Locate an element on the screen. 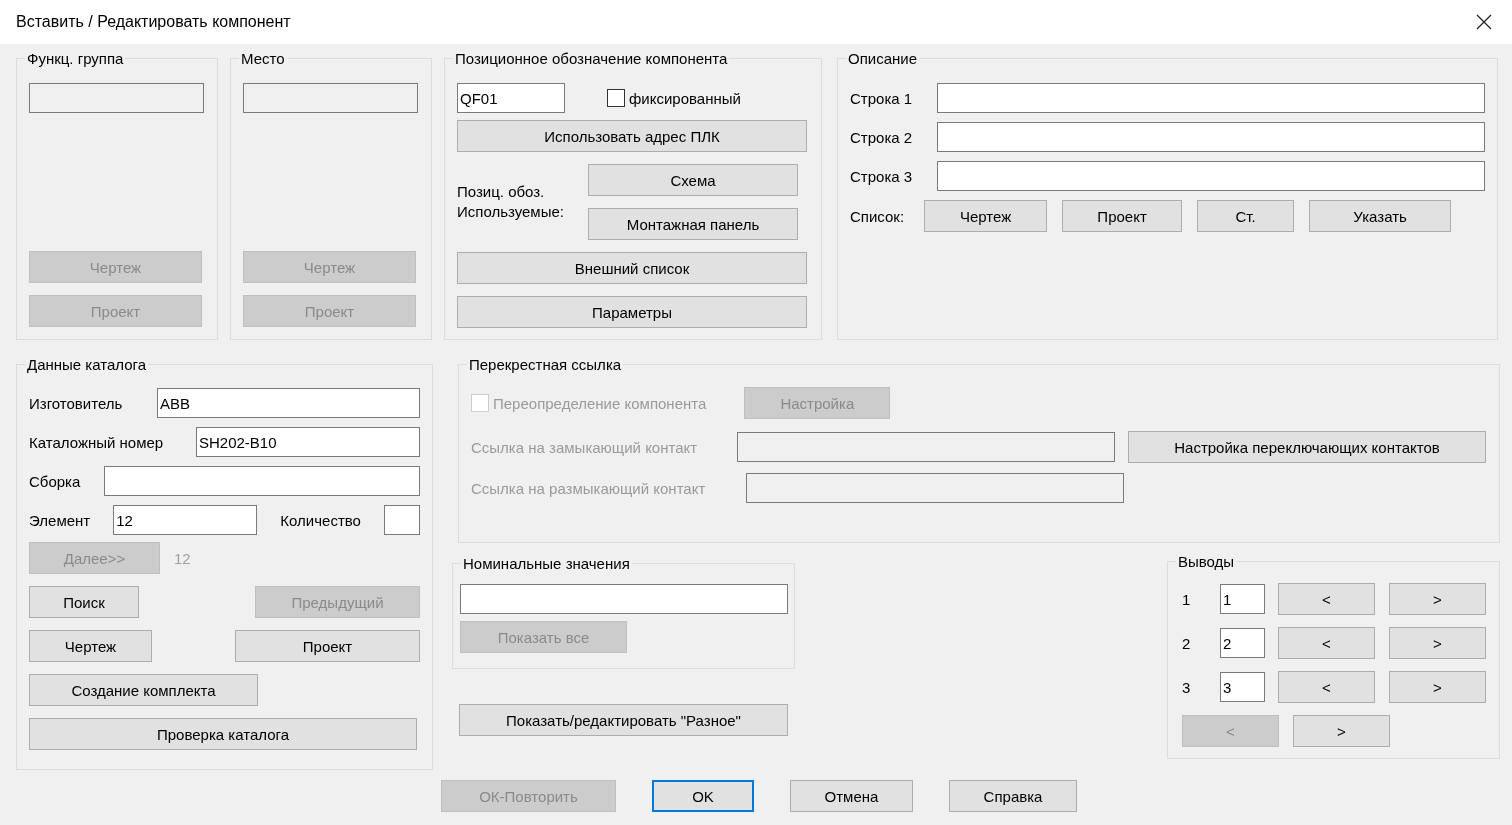 The height and width of the screenshot is (825, 1512). field-label: Каталожный номер is located at coordinates (96, 442).